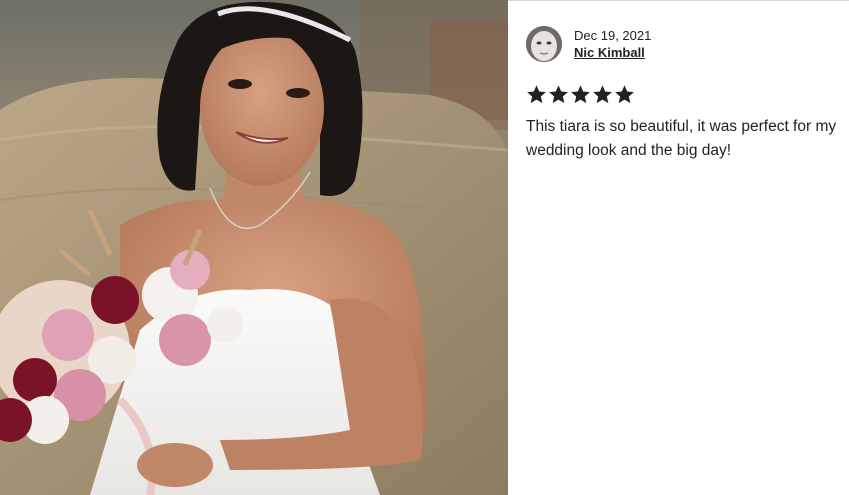 The image size is (849, 495). What do you see at coordinates (687, 95) in the screenshot?
I see `star-rating` at bounding box center [687, 95].